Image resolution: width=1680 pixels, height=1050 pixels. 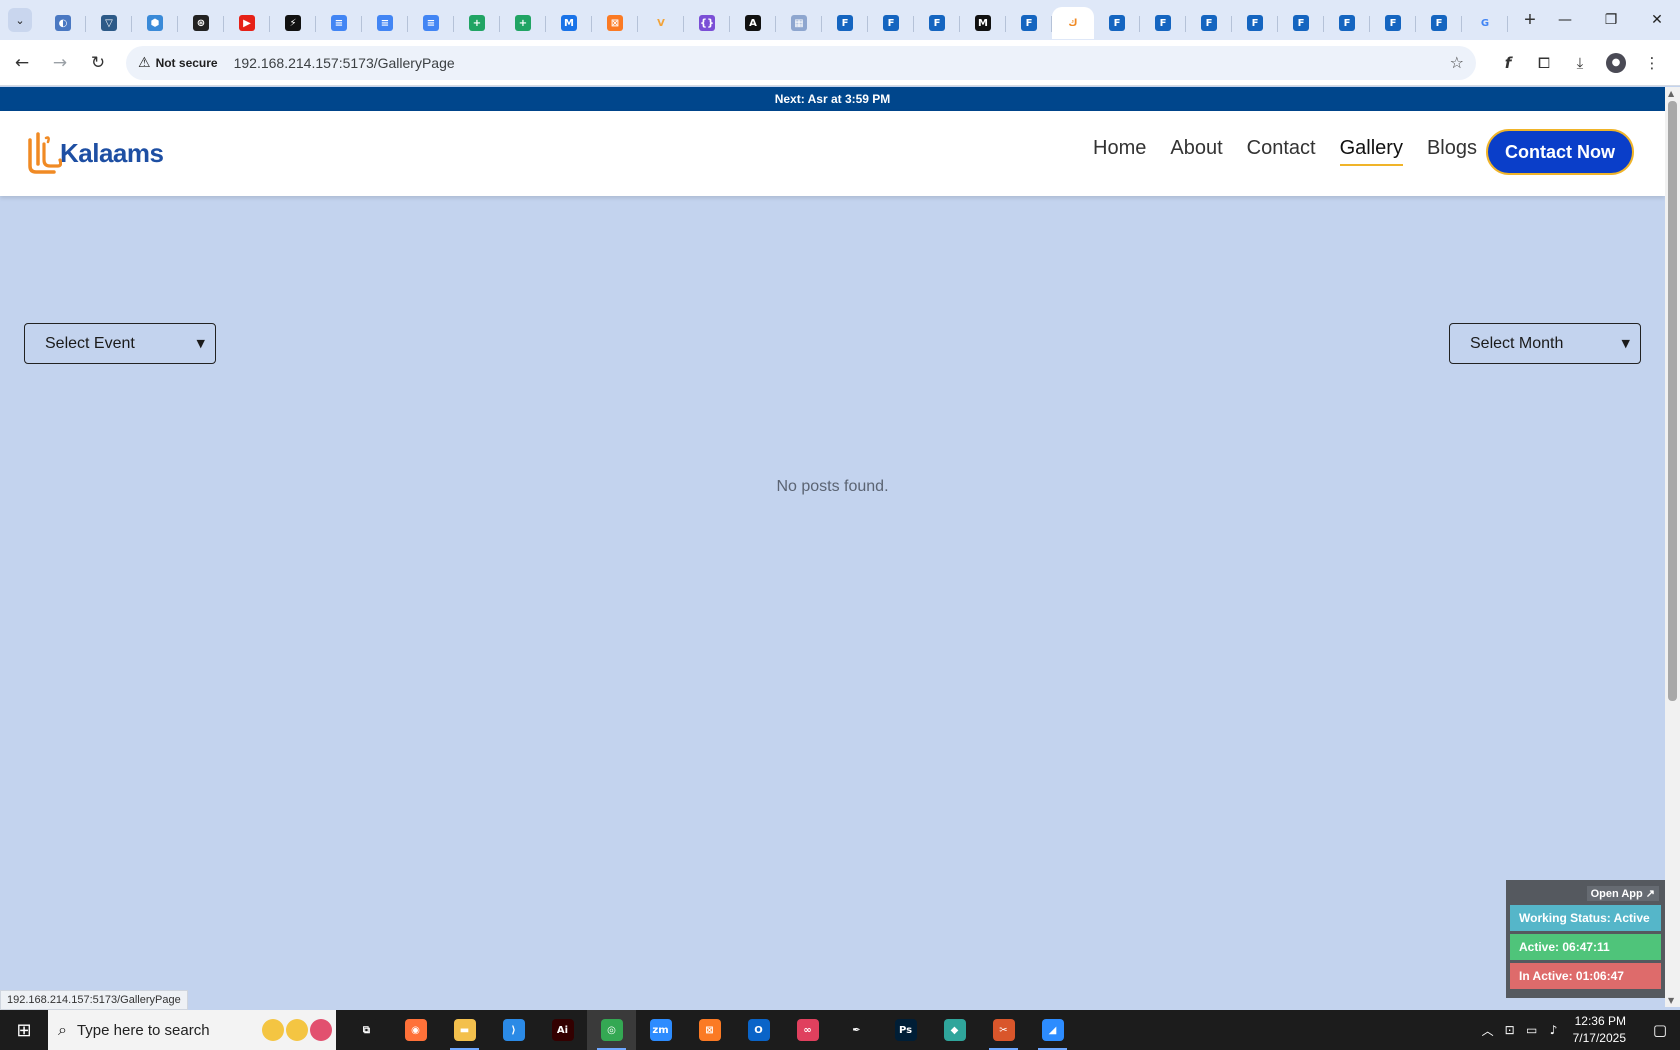 I want to click on active-time: Active: 06:47:11, so click(x=1585, y=947).